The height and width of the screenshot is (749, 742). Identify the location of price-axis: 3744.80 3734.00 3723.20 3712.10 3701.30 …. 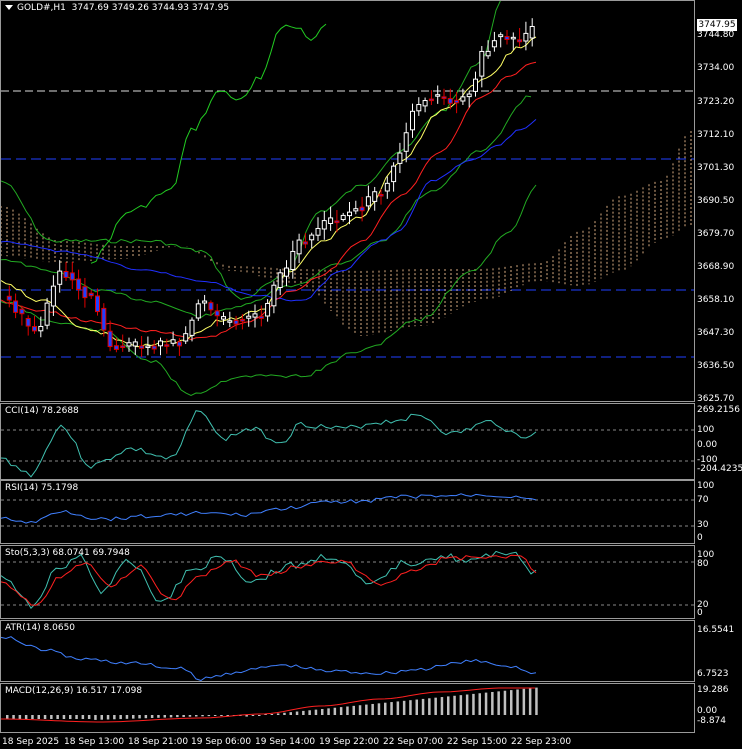
(718, 202).